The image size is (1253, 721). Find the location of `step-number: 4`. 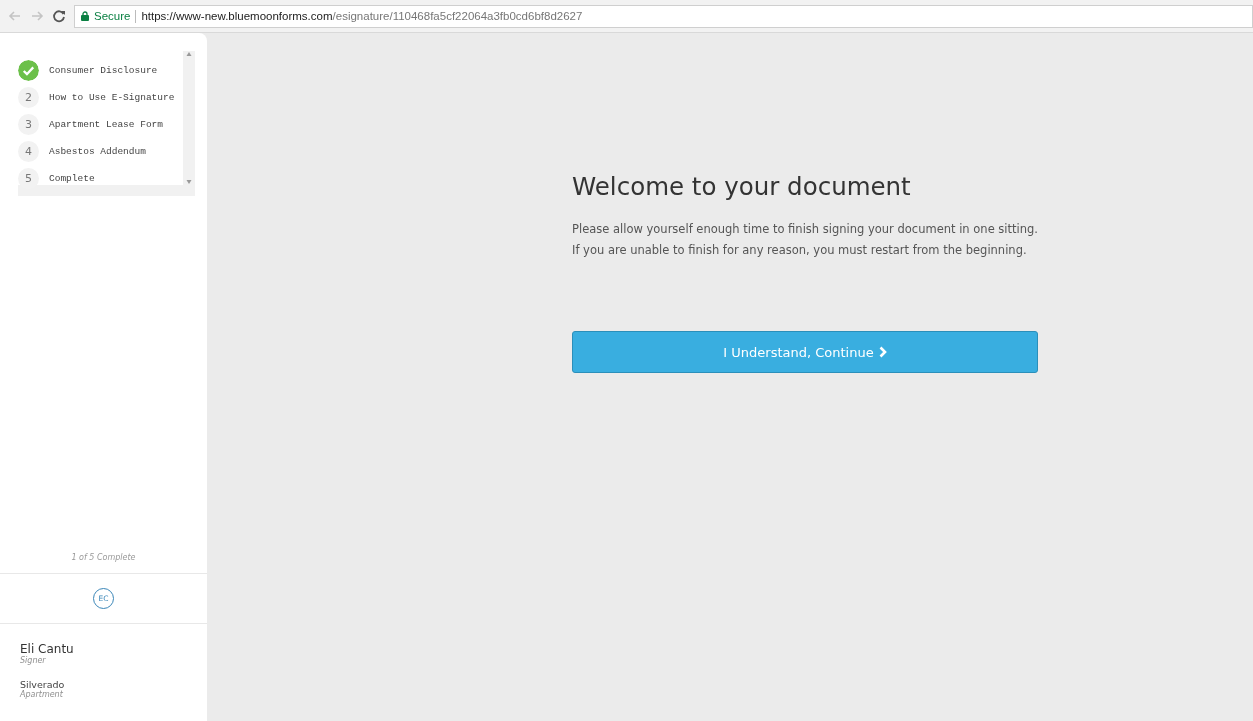

step-number: 4 is located at coordinates (28, 151).